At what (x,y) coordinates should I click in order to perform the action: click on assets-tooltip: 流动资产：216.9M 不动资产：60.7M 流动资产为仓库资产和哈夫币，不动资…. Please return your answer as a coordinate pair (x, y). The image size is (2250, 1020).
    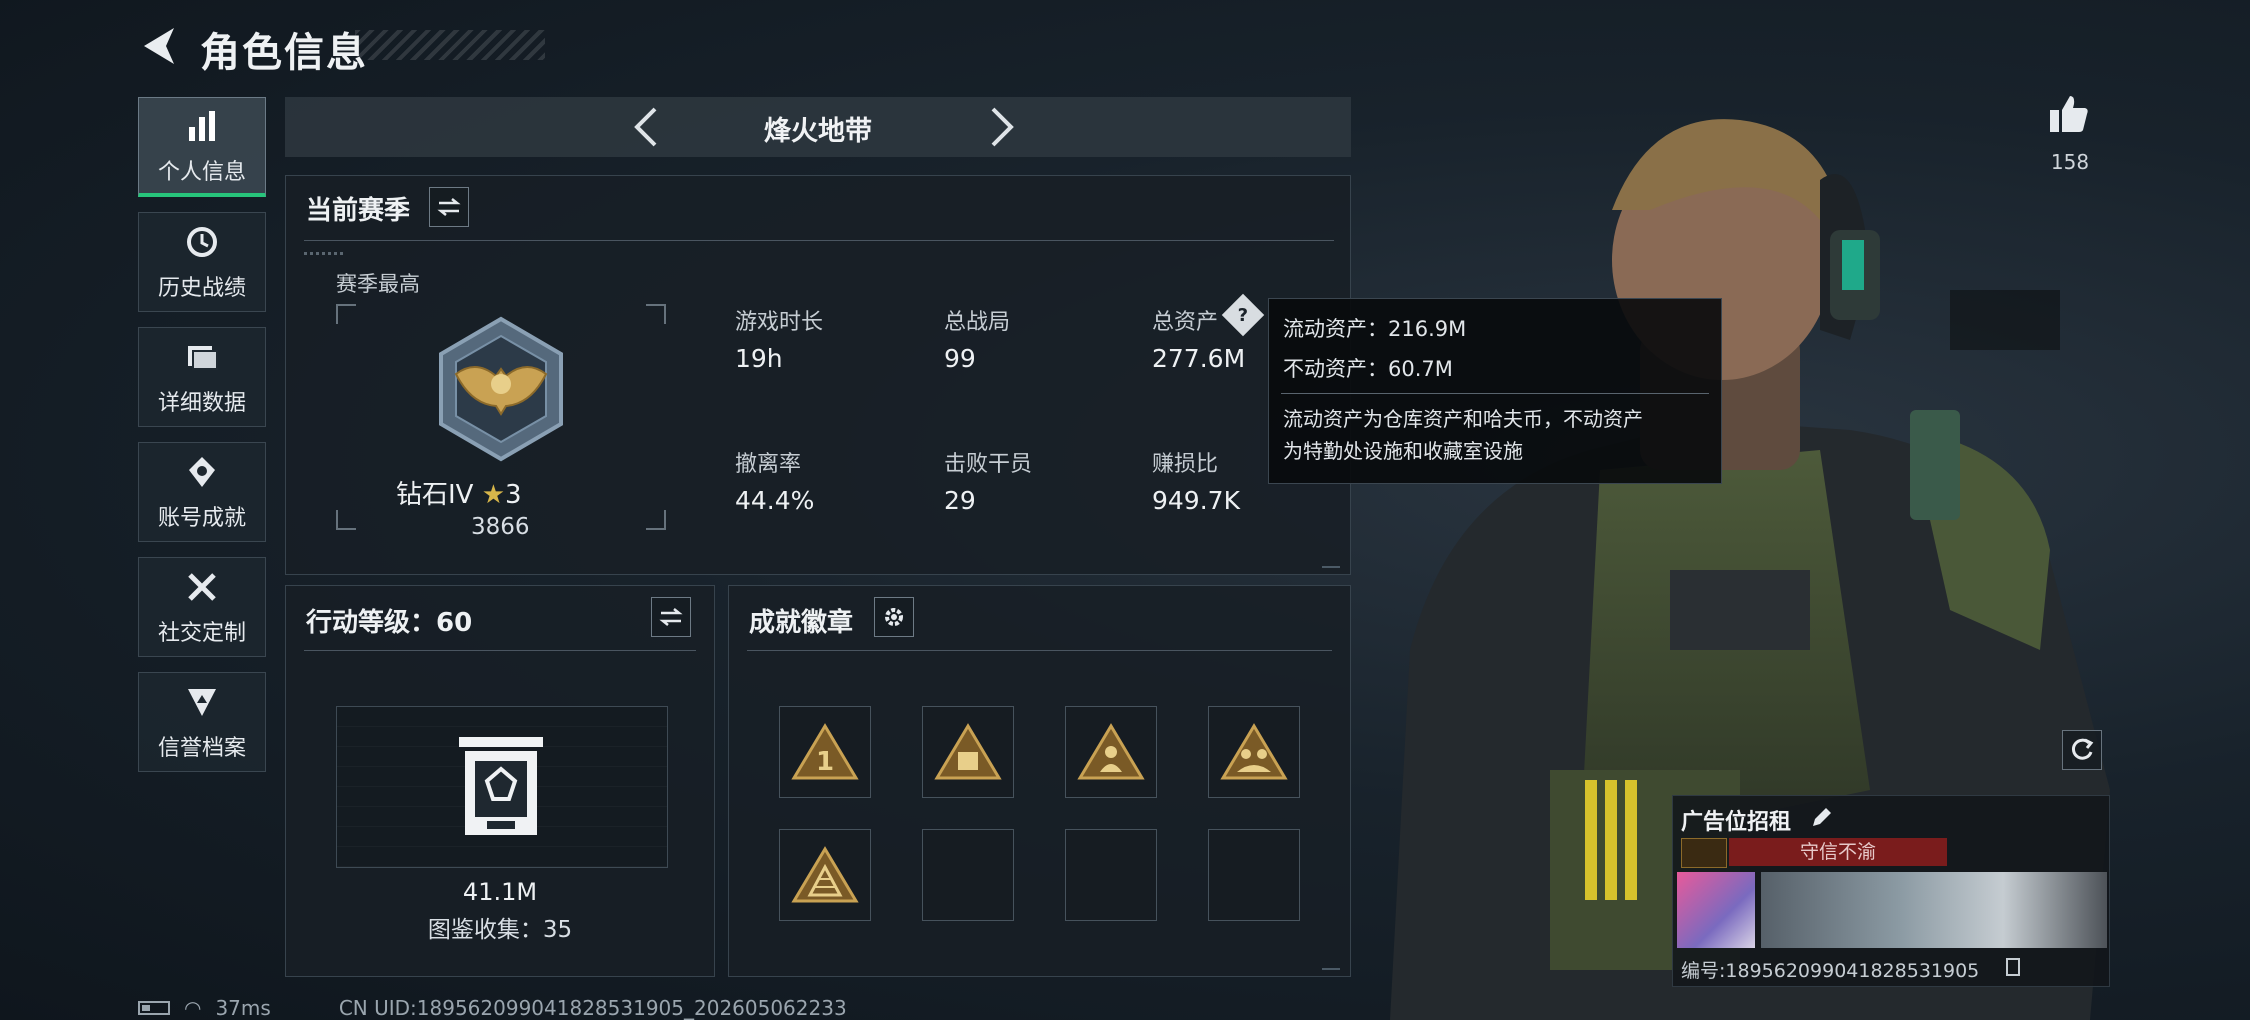
    Looking at the image, I should click on (1495, 391).